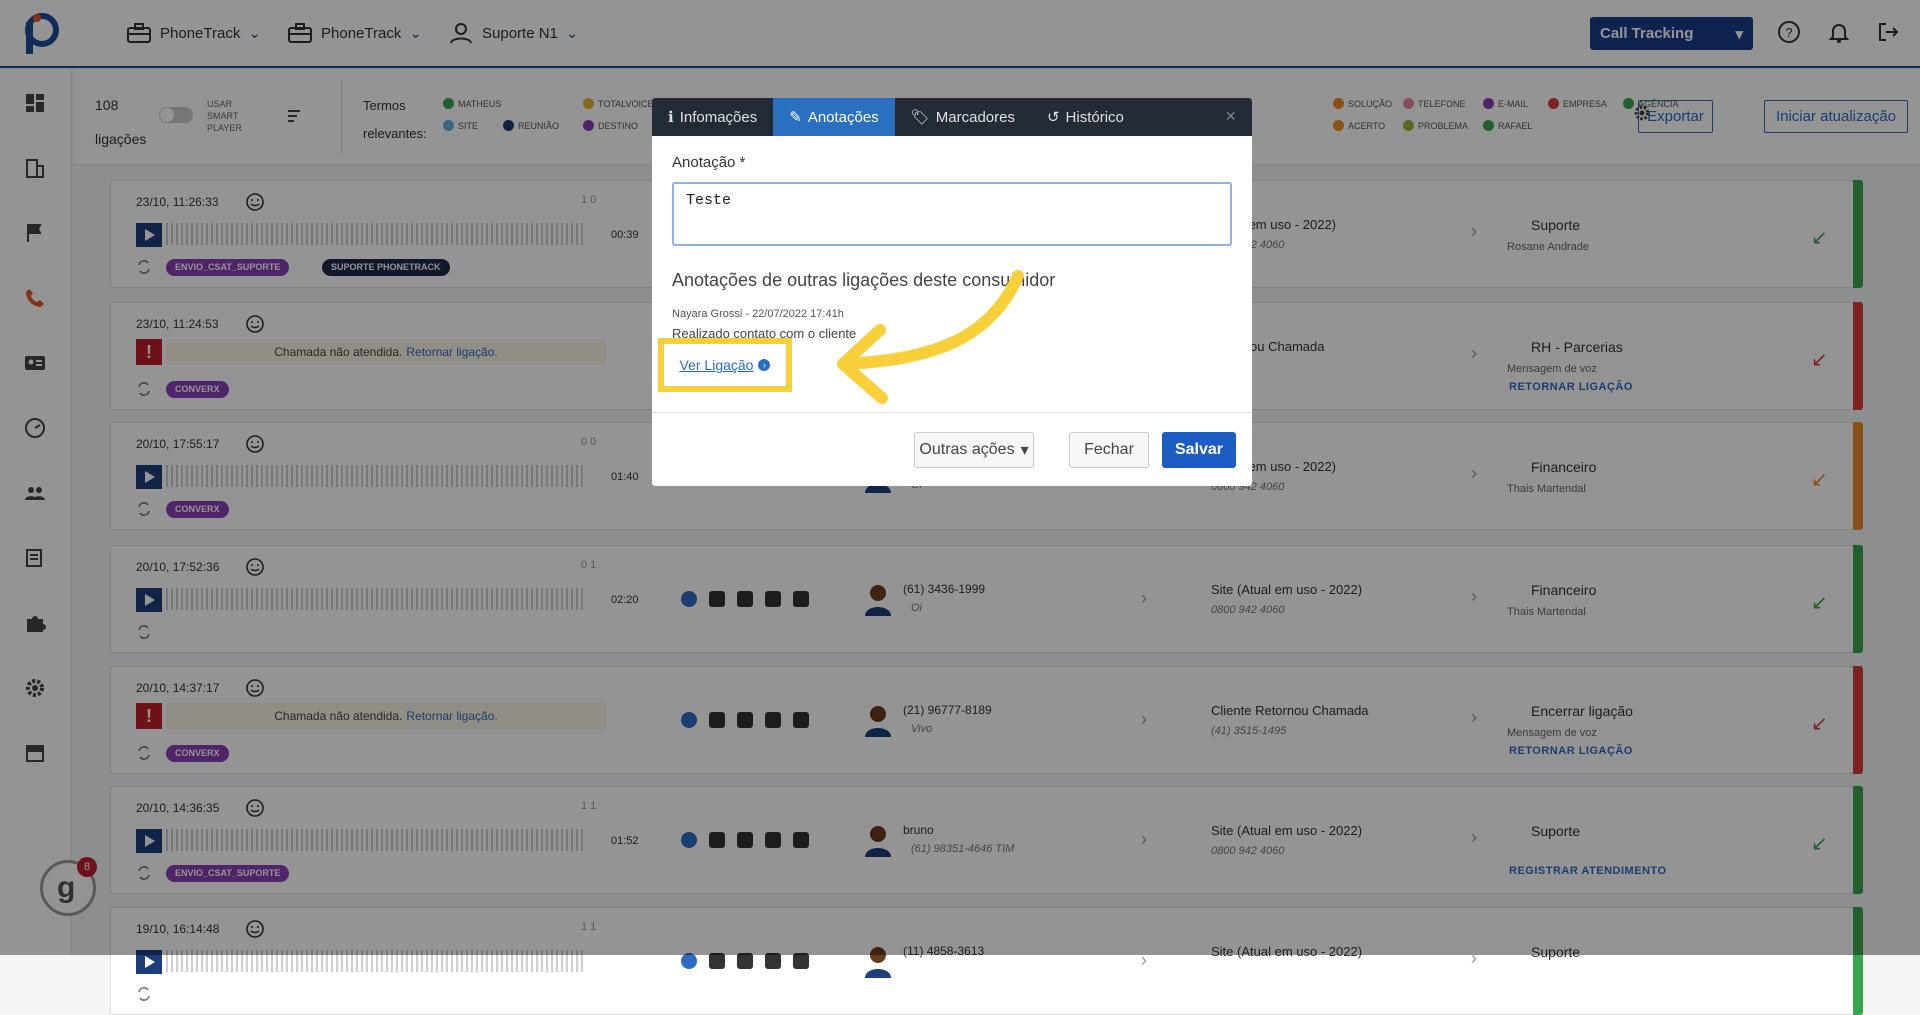 The width and height of the screenshot is (1920, 1015). I want to click on caret-down-icon: ▾, so click(1024, 450).